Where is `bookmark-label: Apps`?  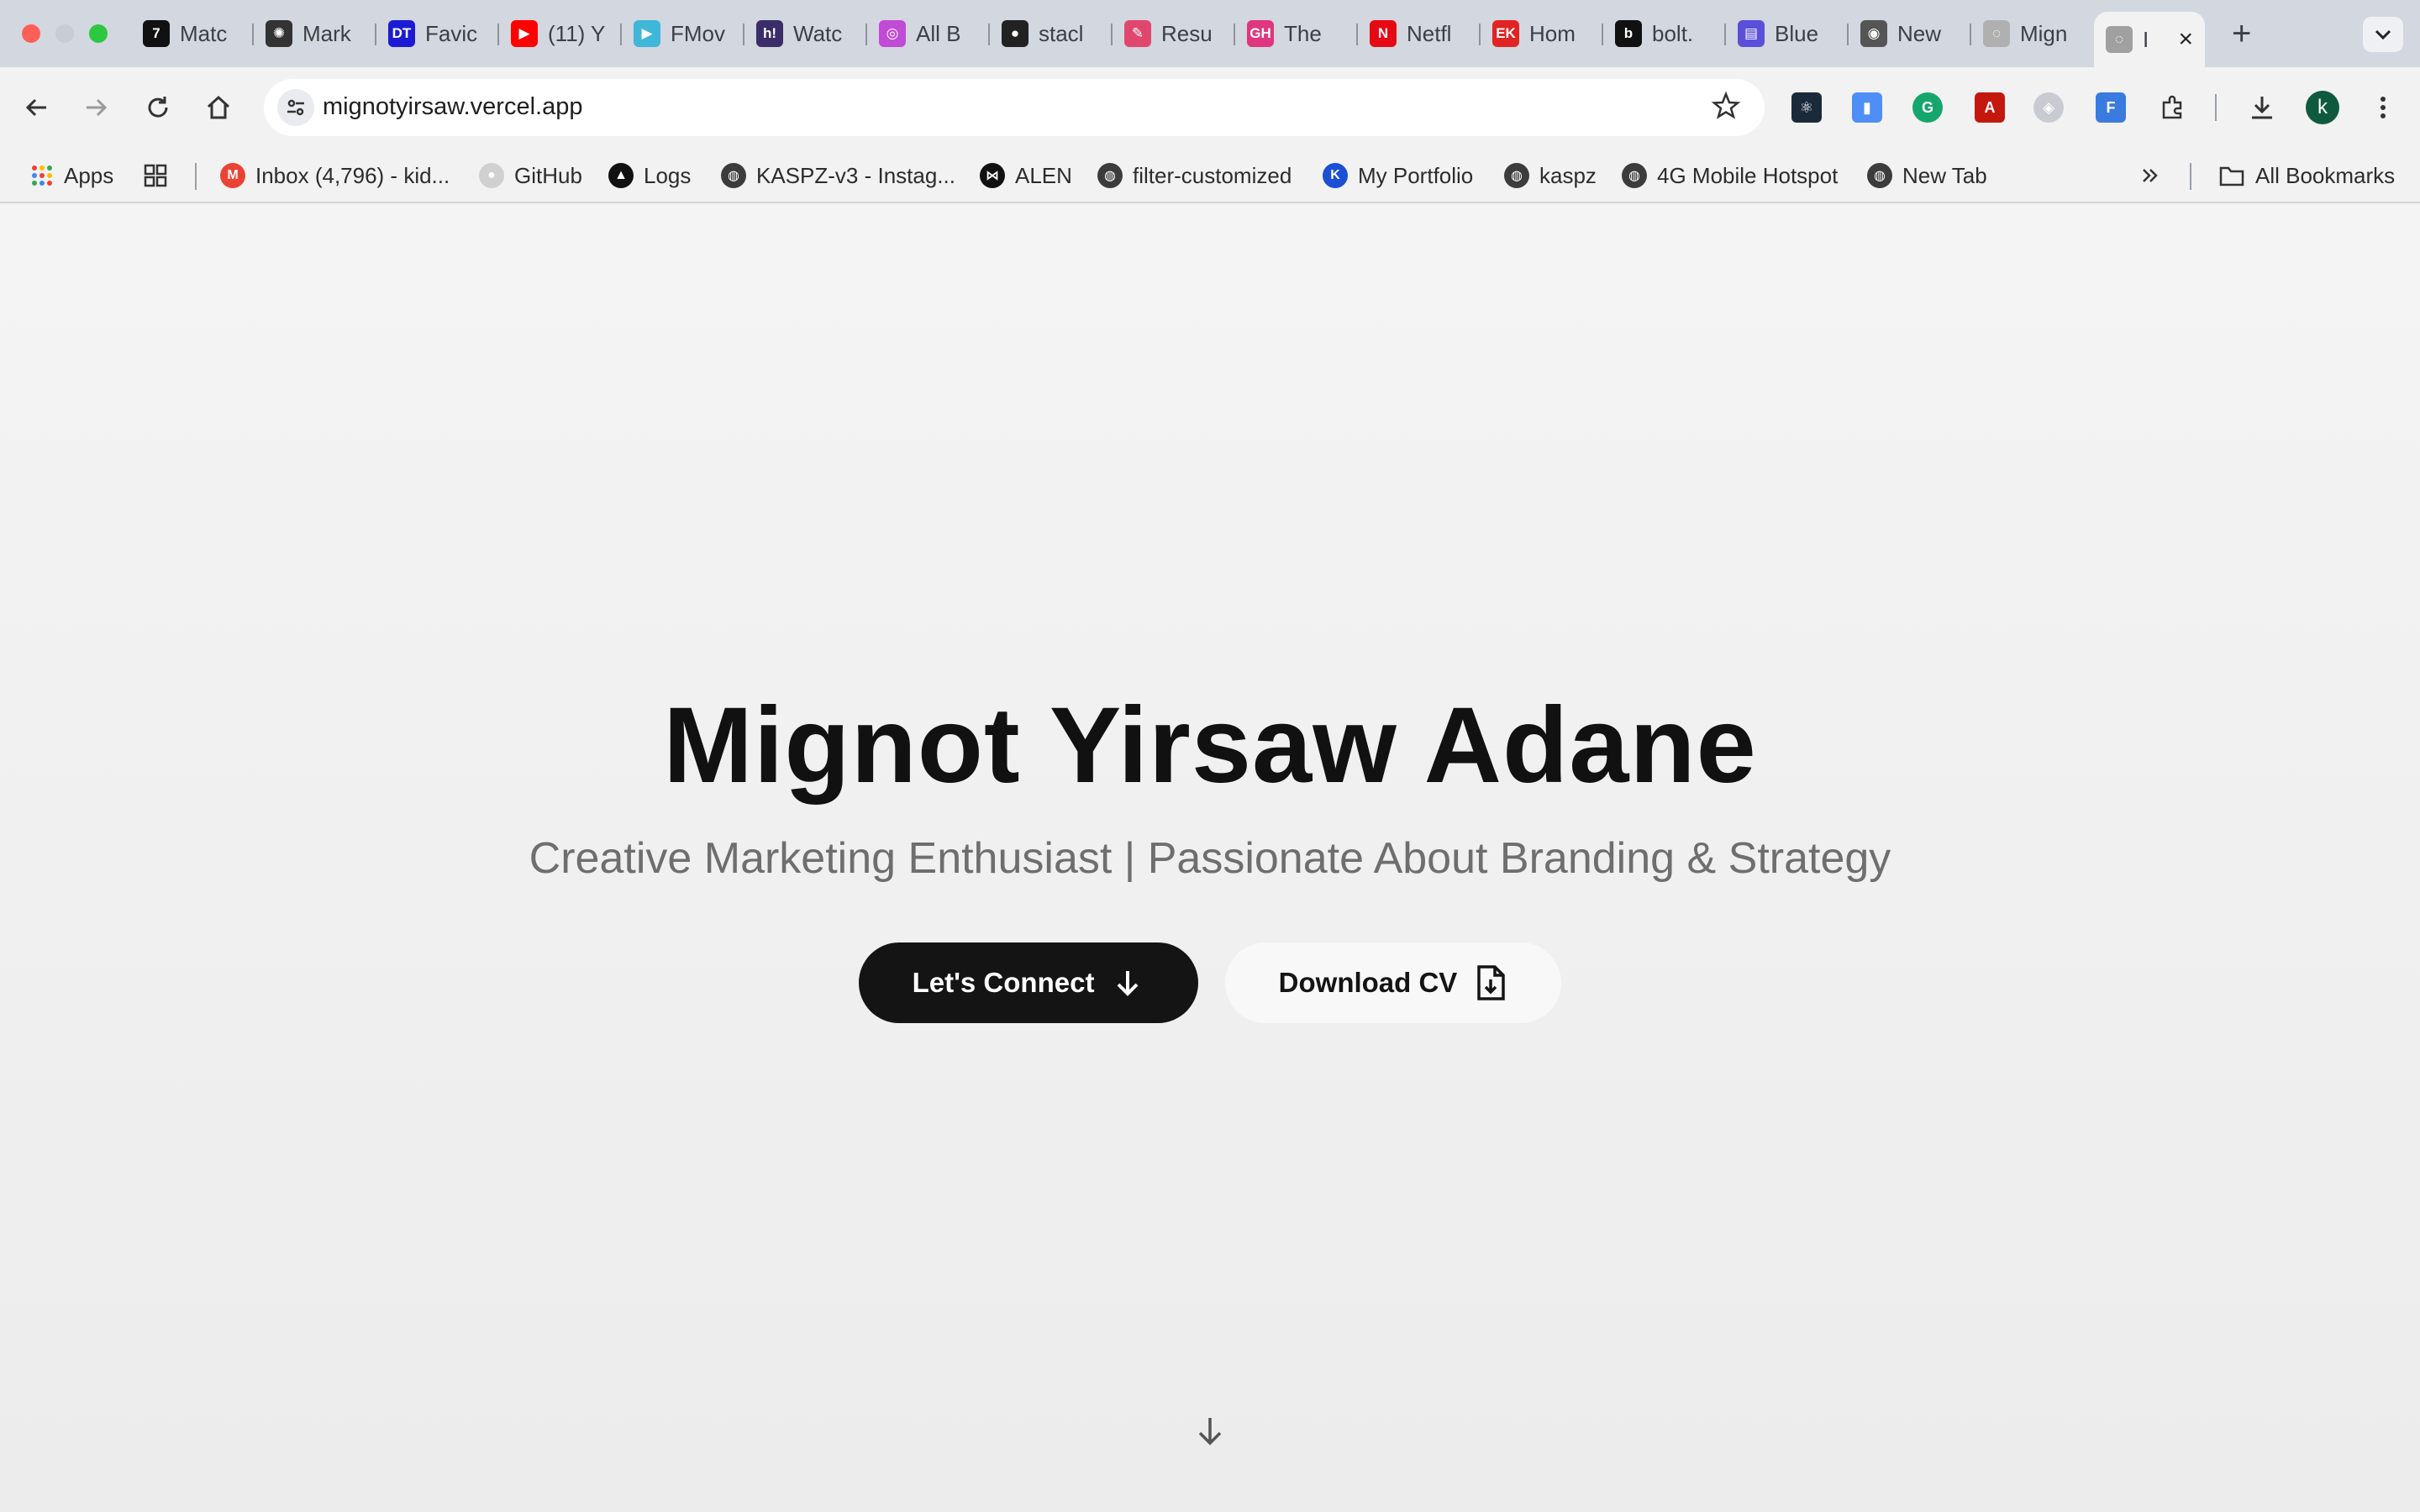 bookmark-label: Apps is located at coordinates (89, 175).